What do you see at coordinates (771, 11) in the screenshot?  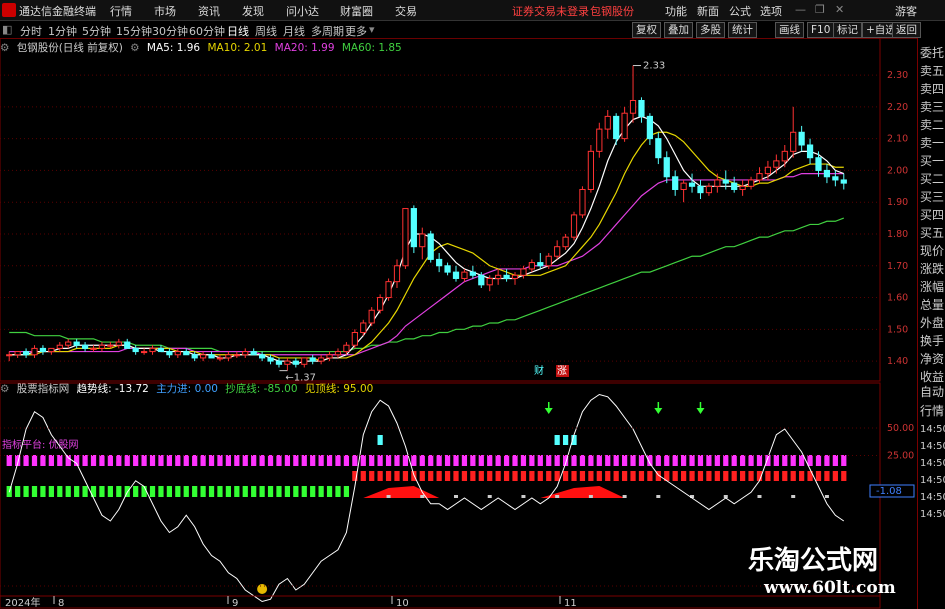 I see `menu-item-options: 选项` at bounding box center [771, 11].